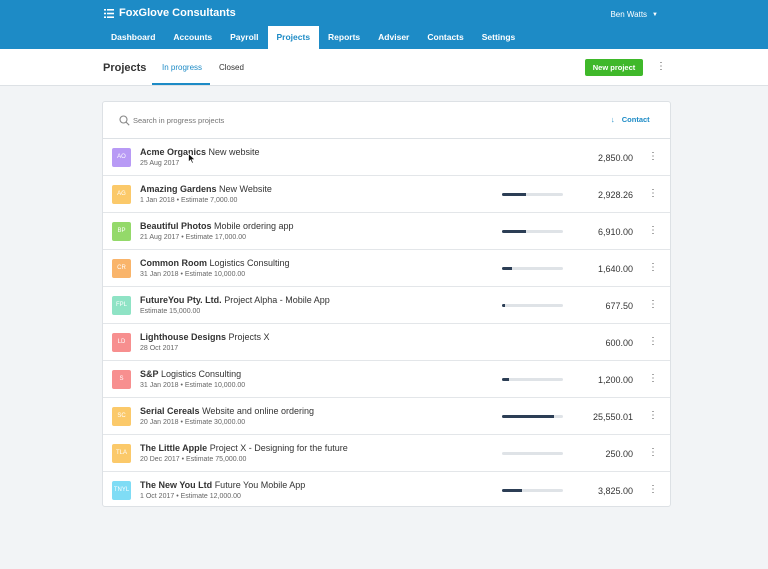  Describe the element at coordinates (630, 119) in the screenshot. I see `sort-contact-button: ↓ Contact` at that location.